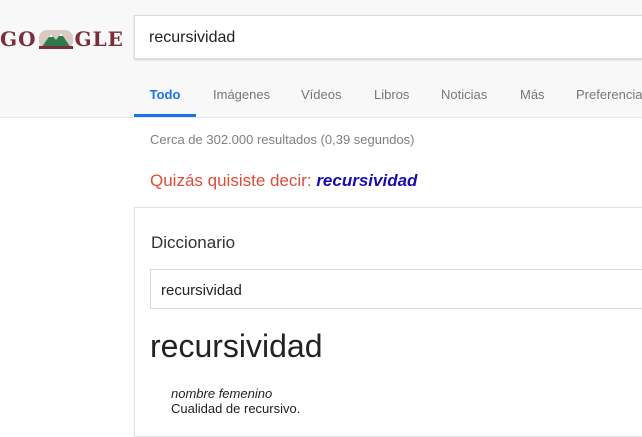  I want to click on tab-label: Imágenes, so click(242, 94).